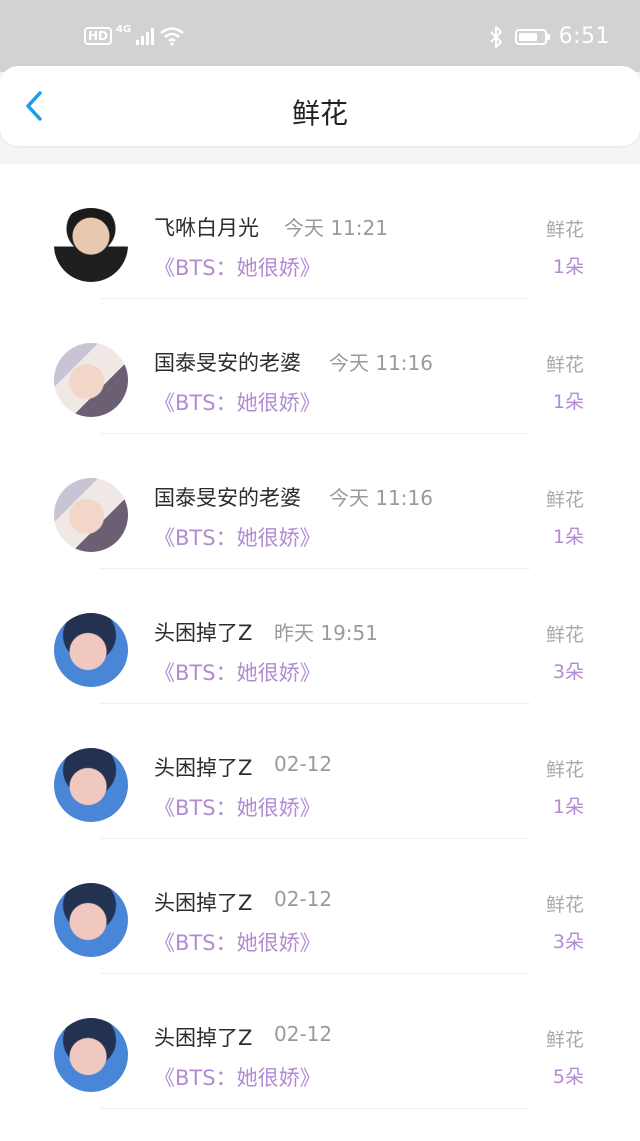 The image size is (640, 1141). I want to click on bluetooth-icon, so click(495, 36).